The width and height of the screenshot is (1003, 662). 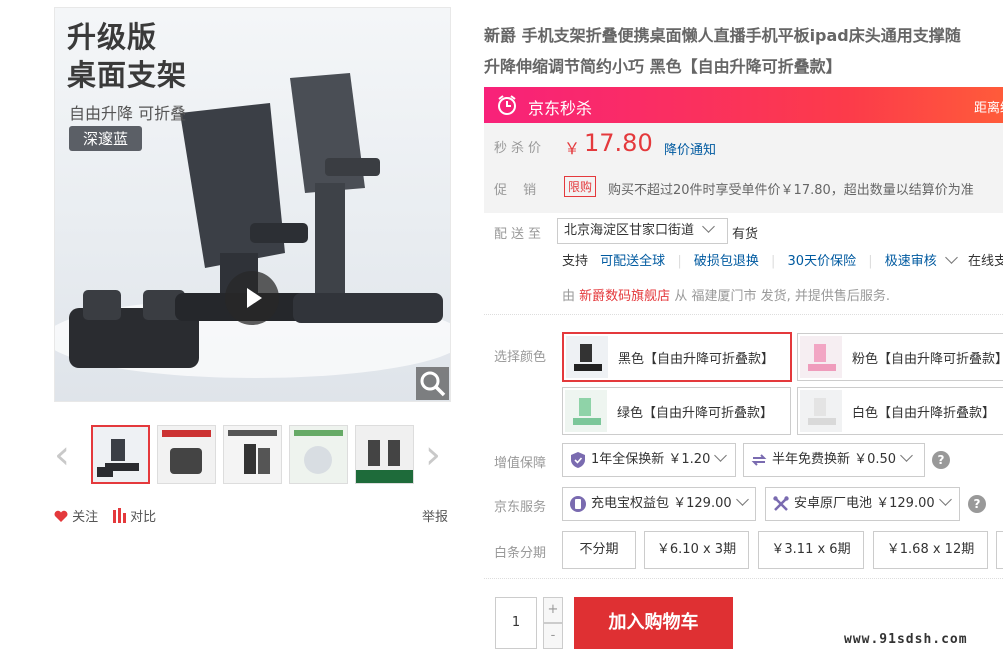 I want to click on service-link-1: 可配送全球, so click(x=632, y=261).